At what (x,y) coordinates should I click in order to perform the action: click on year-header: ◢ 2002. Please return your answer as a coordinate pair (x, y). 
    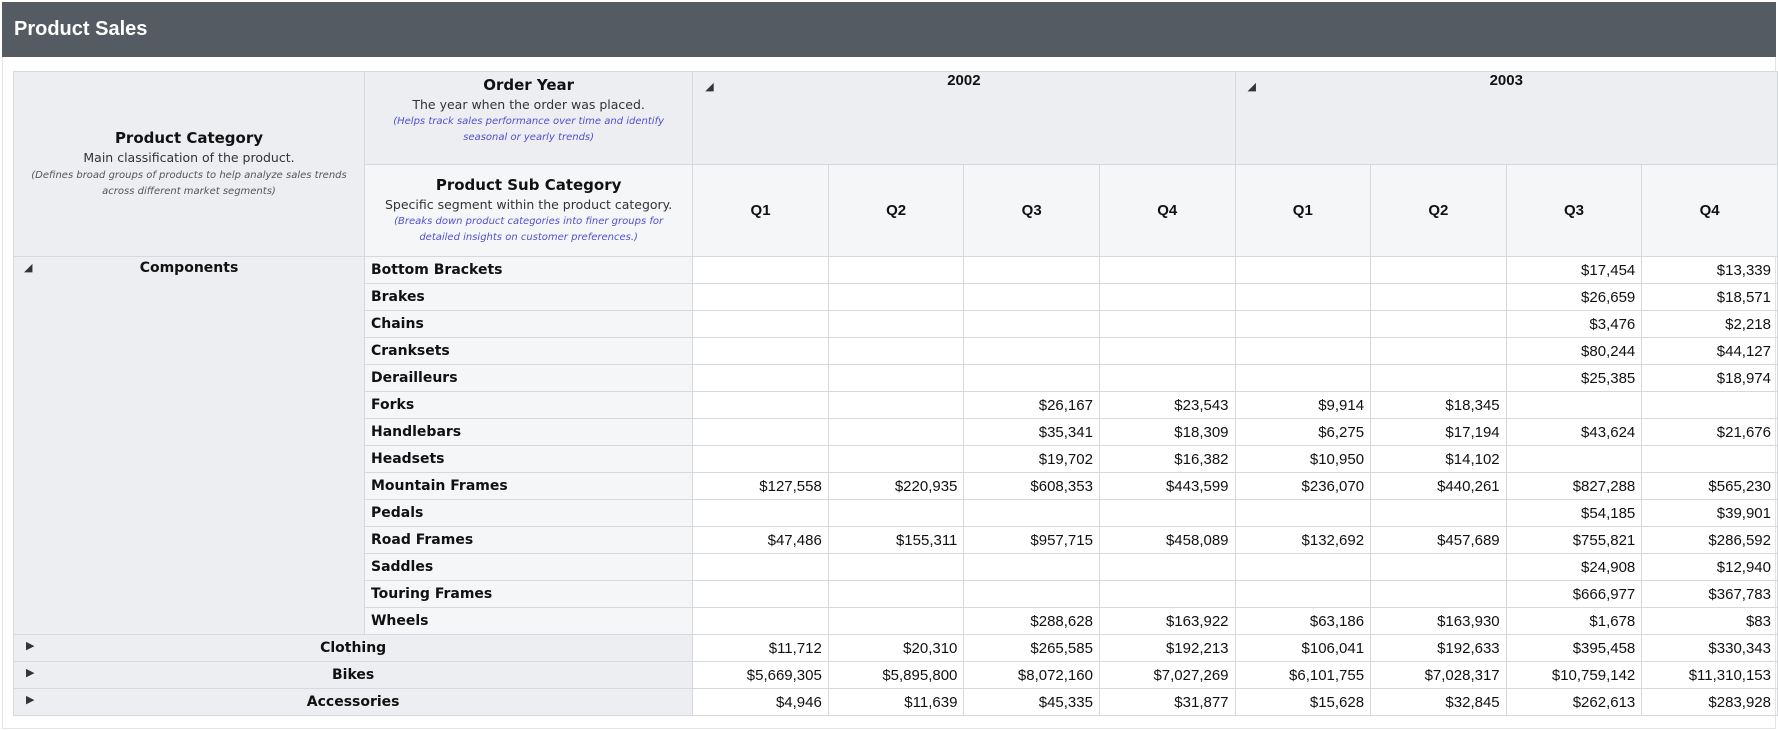
    Looking at the image, I should click on (964, 118).